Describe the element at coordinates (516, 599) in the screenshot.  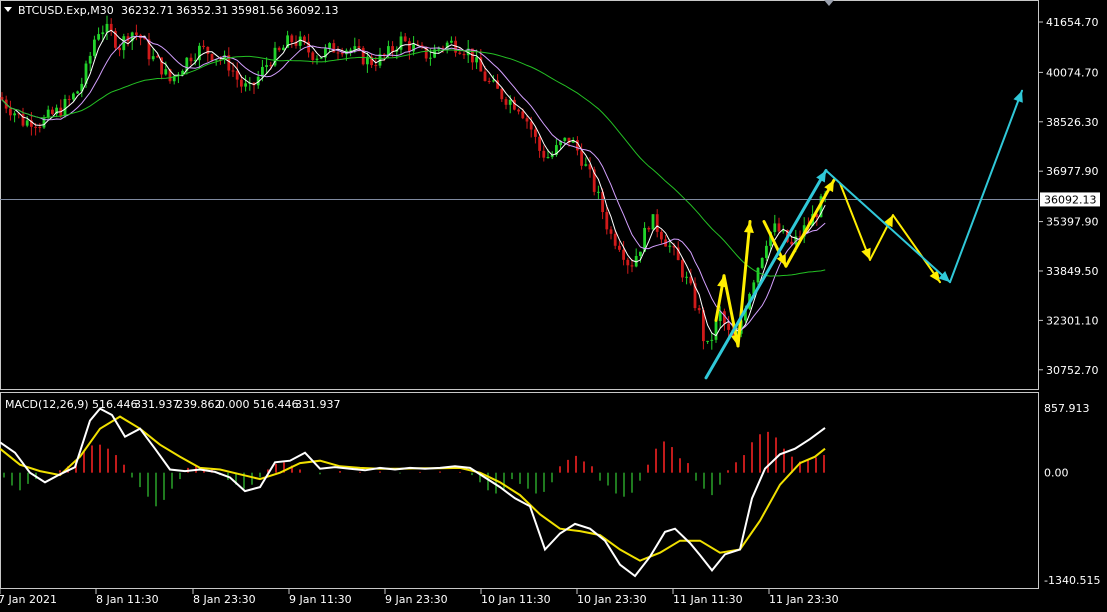
I see `time-tick-label: 10 Jan 11:30` at that location.